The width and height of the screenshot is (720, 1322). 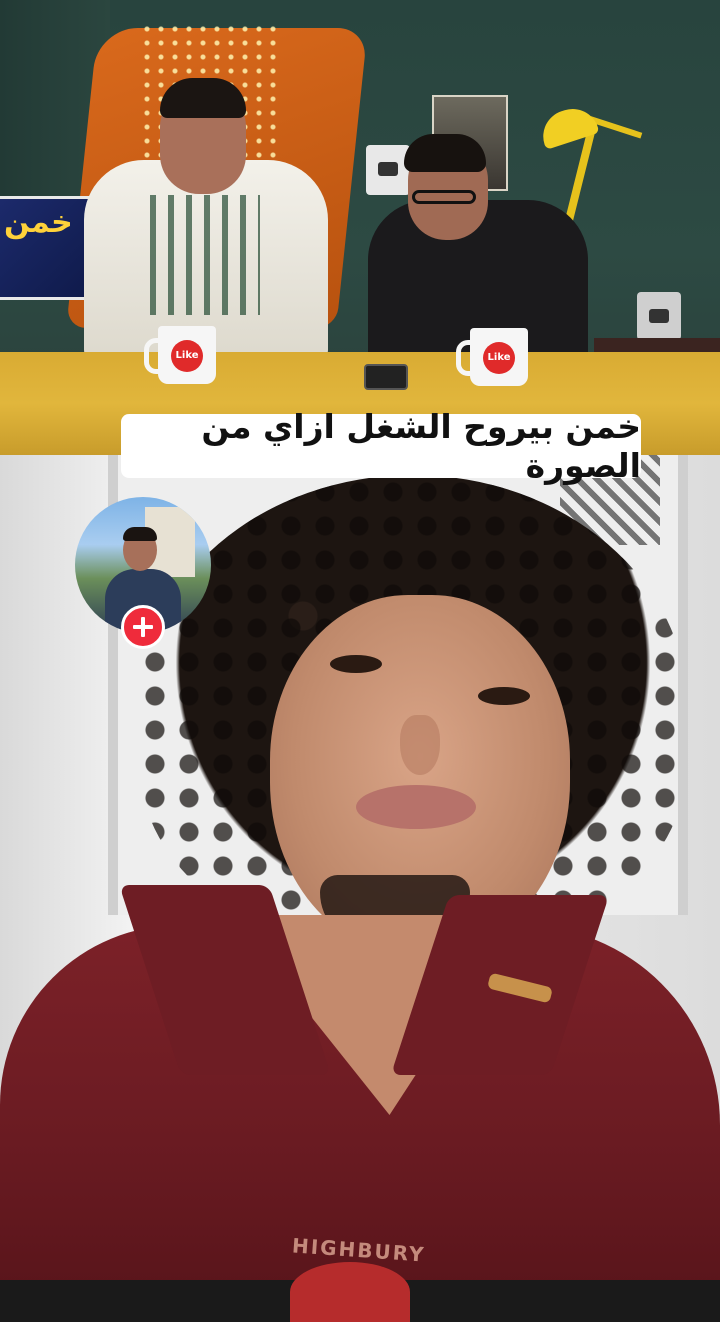 What do you see at coordinates (420, 745) in the screenshot?
I see `nose` at bounding box center [420, 745].